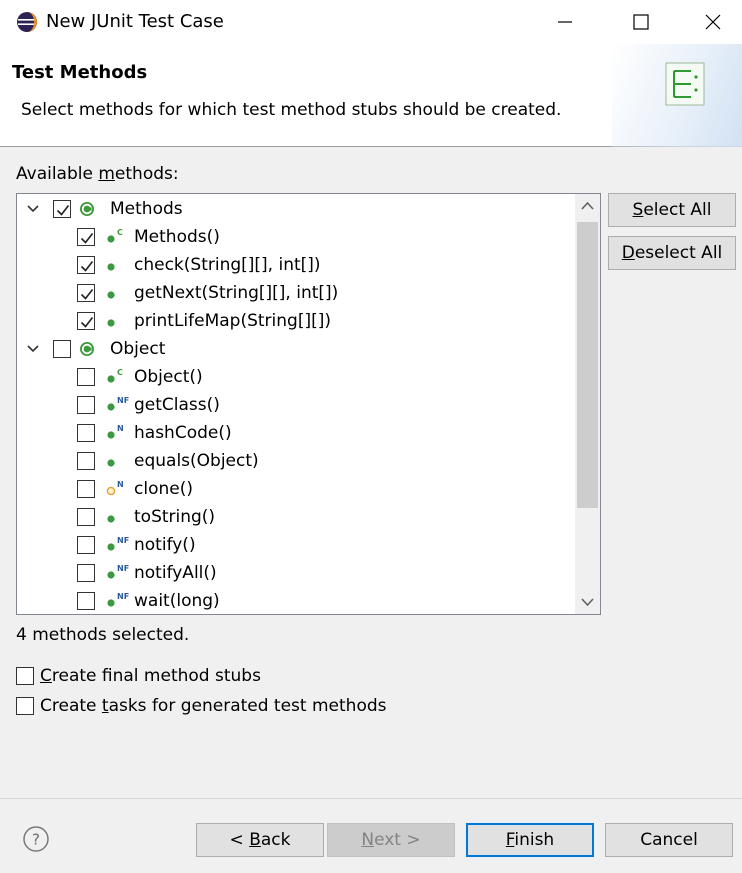  Describe the element at coordinates (25, 676) in the screenshot. I see `create-final-stubs-checkbox` at that location.